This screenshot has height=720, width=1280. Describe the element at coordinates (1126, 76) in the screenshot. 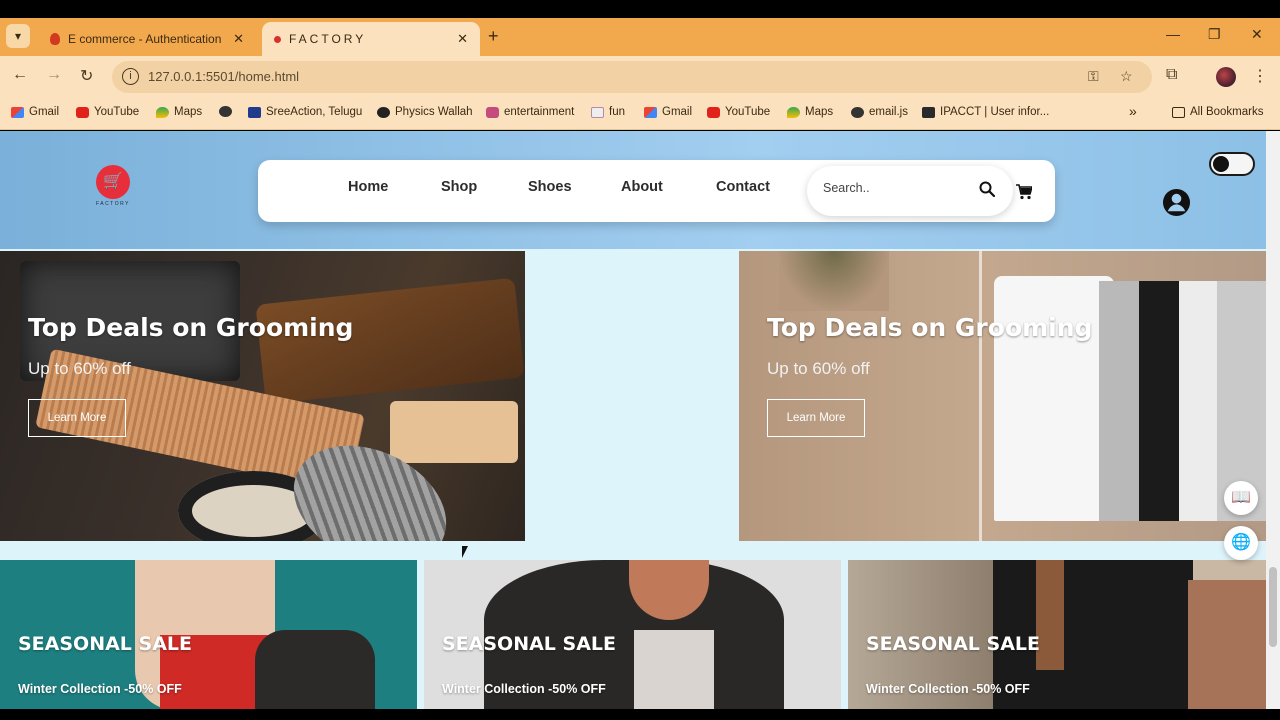

I see `bookmark-star-icon: ☆` at that location.